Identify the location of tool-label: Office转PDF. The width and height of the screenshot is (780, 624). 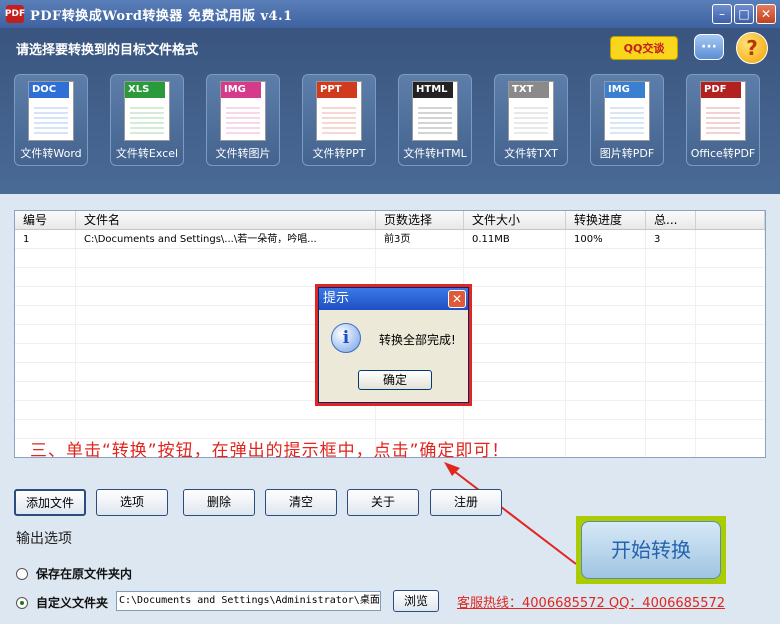
(723, 153).